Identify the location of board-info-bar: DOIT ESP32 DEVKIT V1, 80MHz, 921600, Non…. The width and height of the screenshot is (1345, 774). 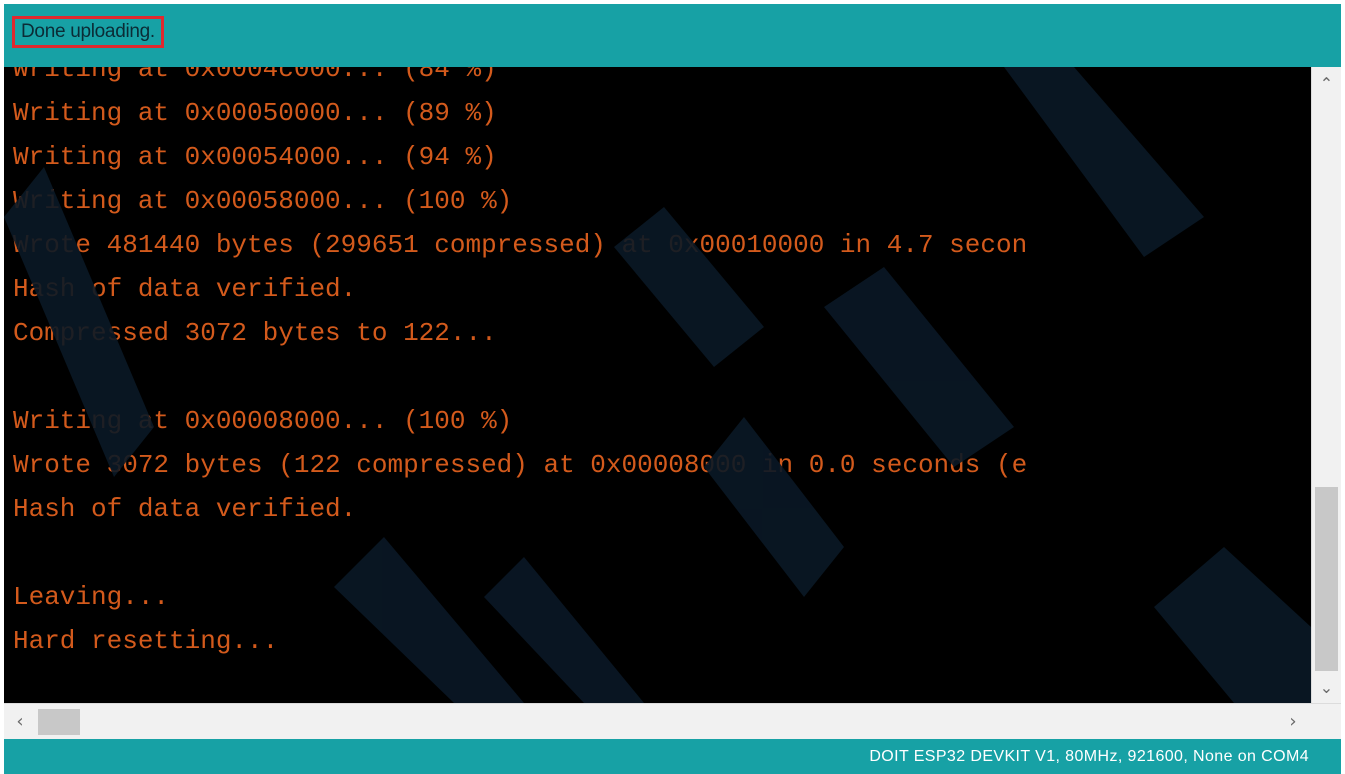
(672, 756).